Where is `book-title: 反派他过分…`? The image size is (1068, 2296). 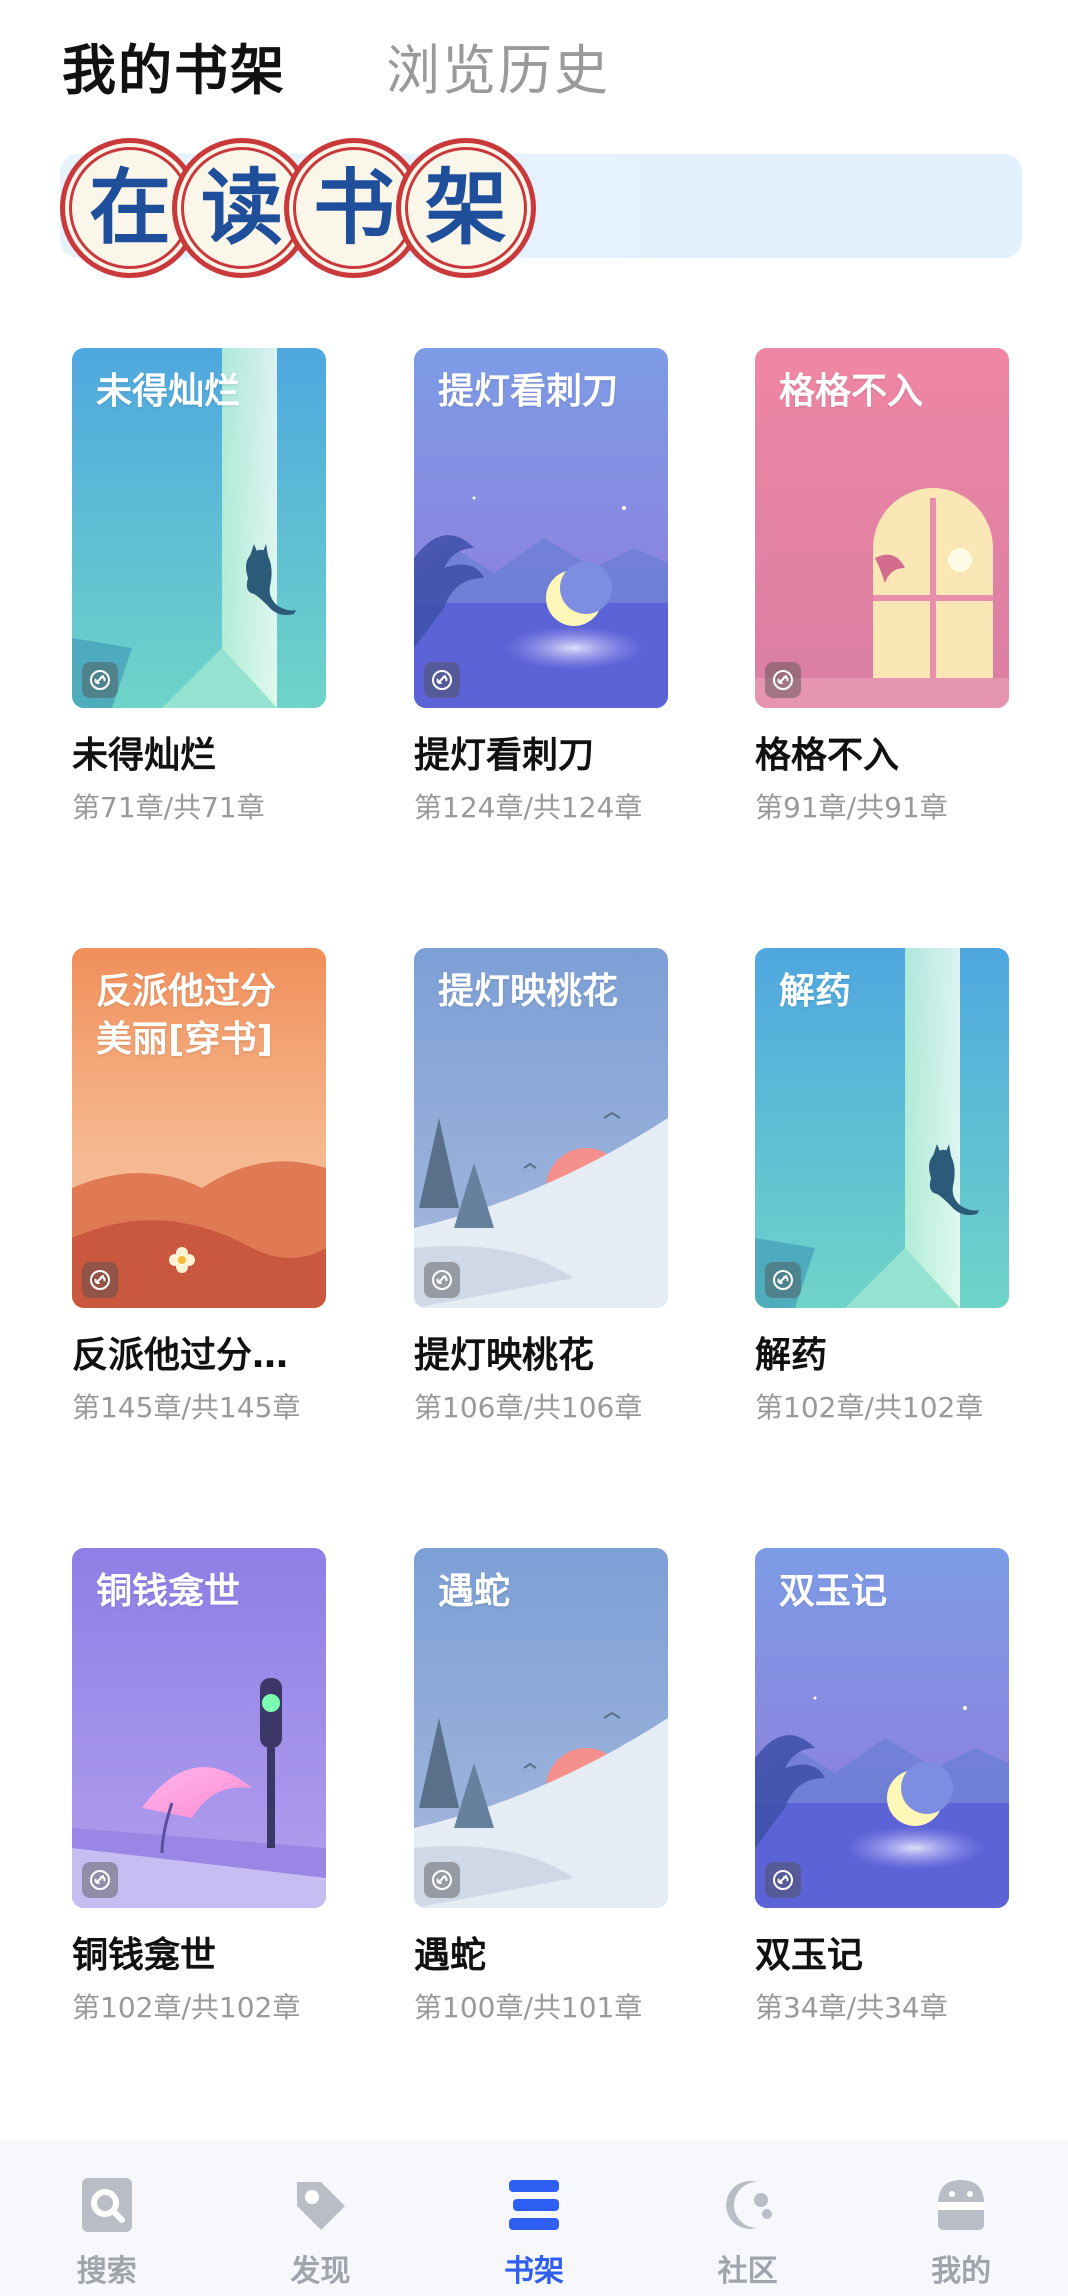 book-title: 反派他过分… is located at coordinates (199, 1352).